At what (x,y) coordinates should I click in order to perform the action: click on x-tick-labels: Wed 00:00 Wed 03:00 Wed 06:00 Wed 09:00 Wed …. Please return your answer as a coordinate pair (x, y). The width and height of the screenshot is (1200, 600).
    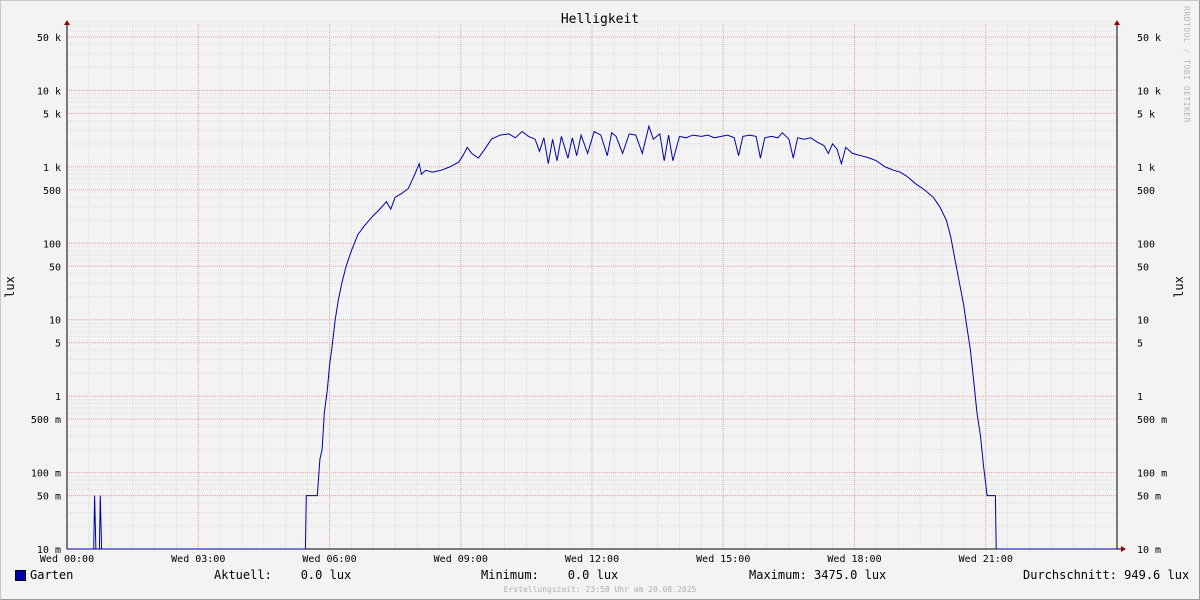
    Looking at the image, I should click on (526, 559).